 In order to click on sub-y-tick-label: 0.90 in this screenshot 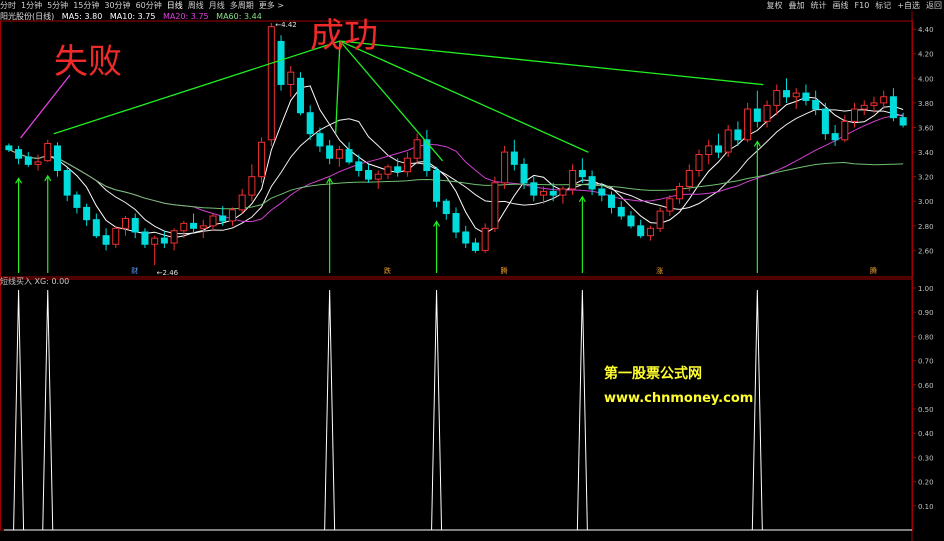, I will do `click(926, 313)`.